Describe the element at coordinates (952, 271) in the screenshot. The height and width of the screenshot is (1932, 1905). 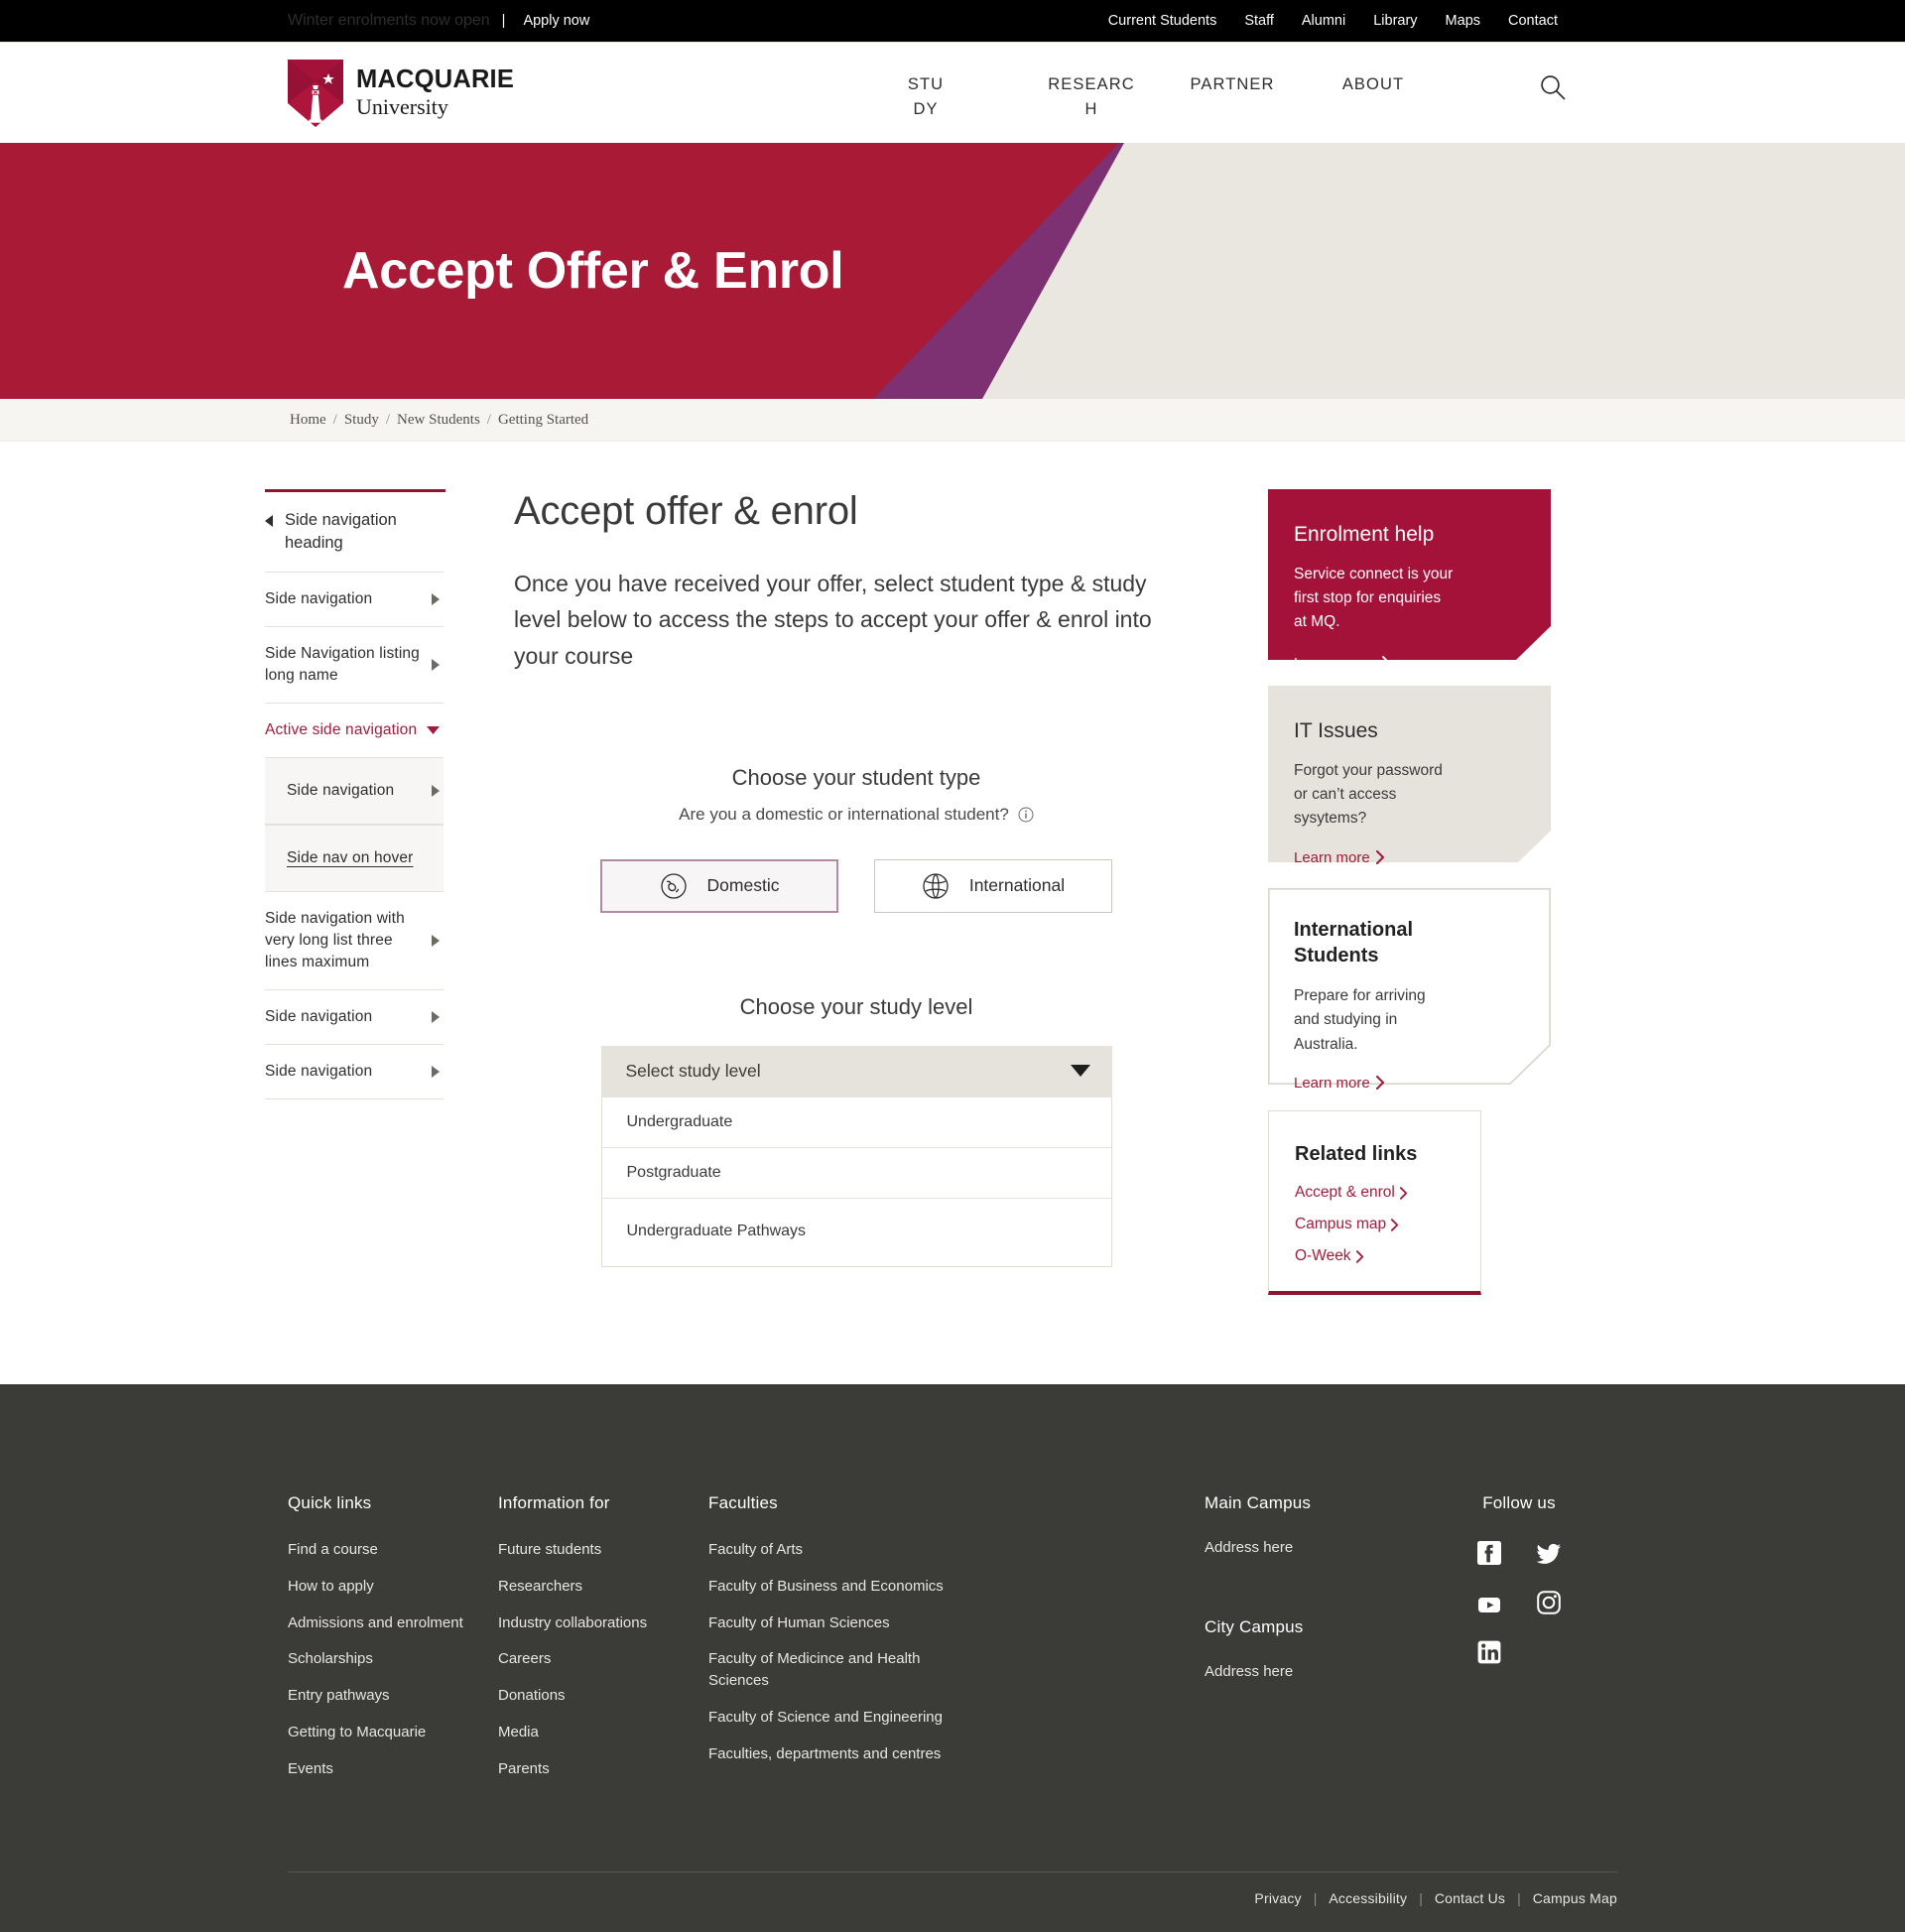
I see `hero-banner: Accept Offer & Enrol` at that location.